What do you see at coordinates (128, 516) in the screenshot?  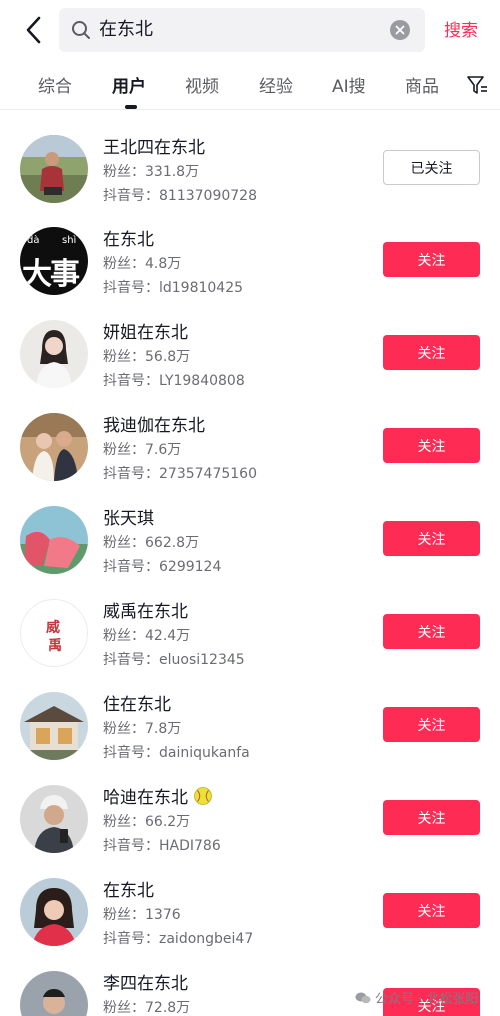 I see `user-name: 张天琪` at bounding box center [128, 516].